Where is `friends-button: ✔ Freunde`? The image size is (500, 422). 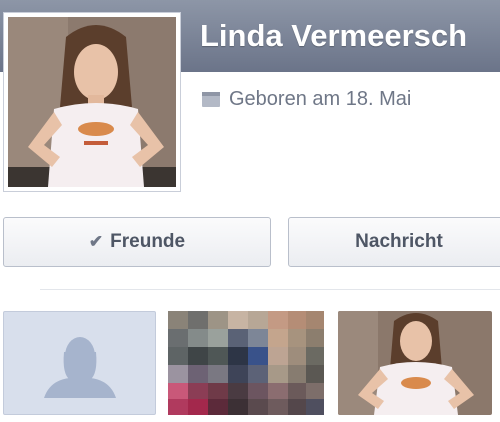 friends-button: ✔ Freunde is located at coordinates (137, 242).